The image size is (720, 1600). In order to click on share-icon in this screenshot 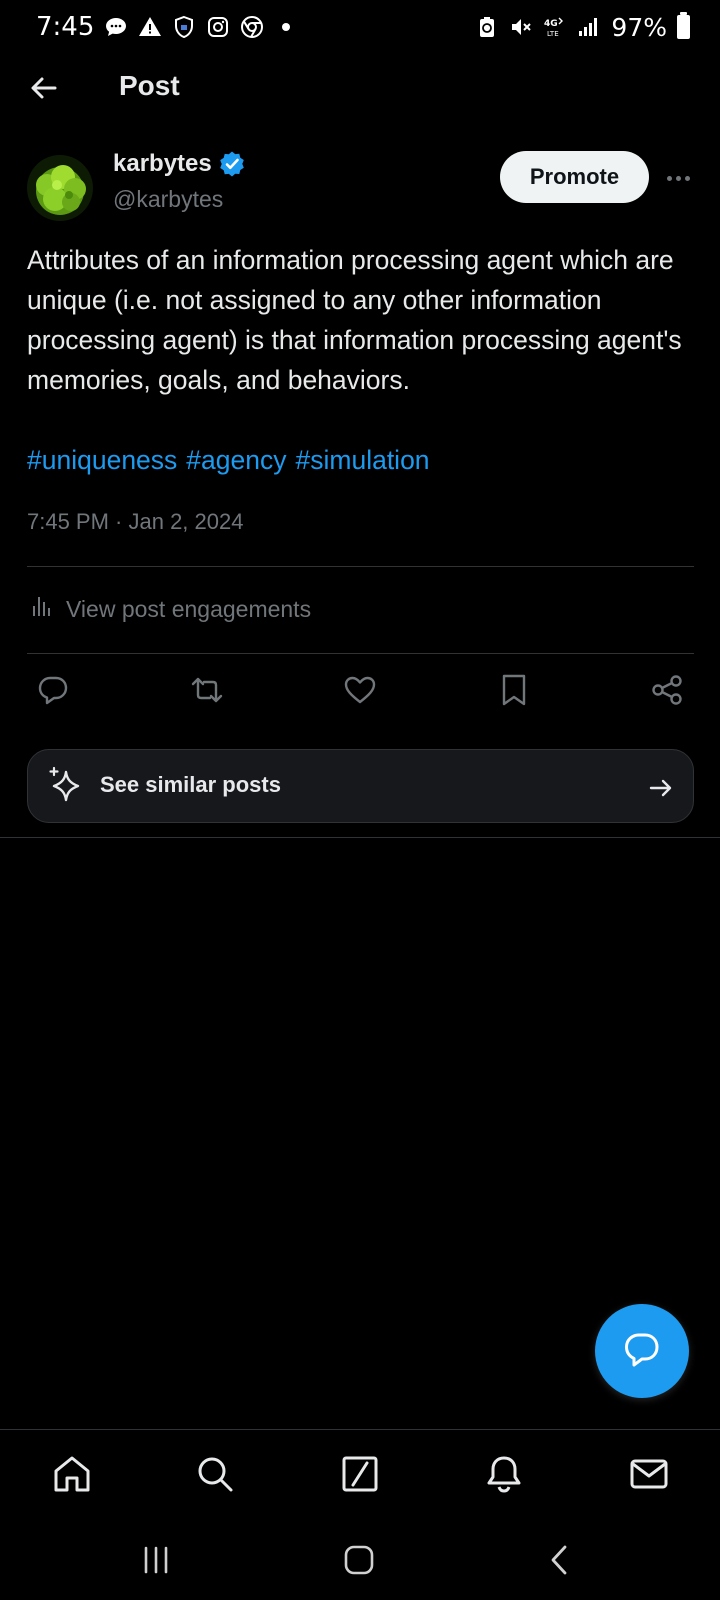, I will do `click(667, 690)`.